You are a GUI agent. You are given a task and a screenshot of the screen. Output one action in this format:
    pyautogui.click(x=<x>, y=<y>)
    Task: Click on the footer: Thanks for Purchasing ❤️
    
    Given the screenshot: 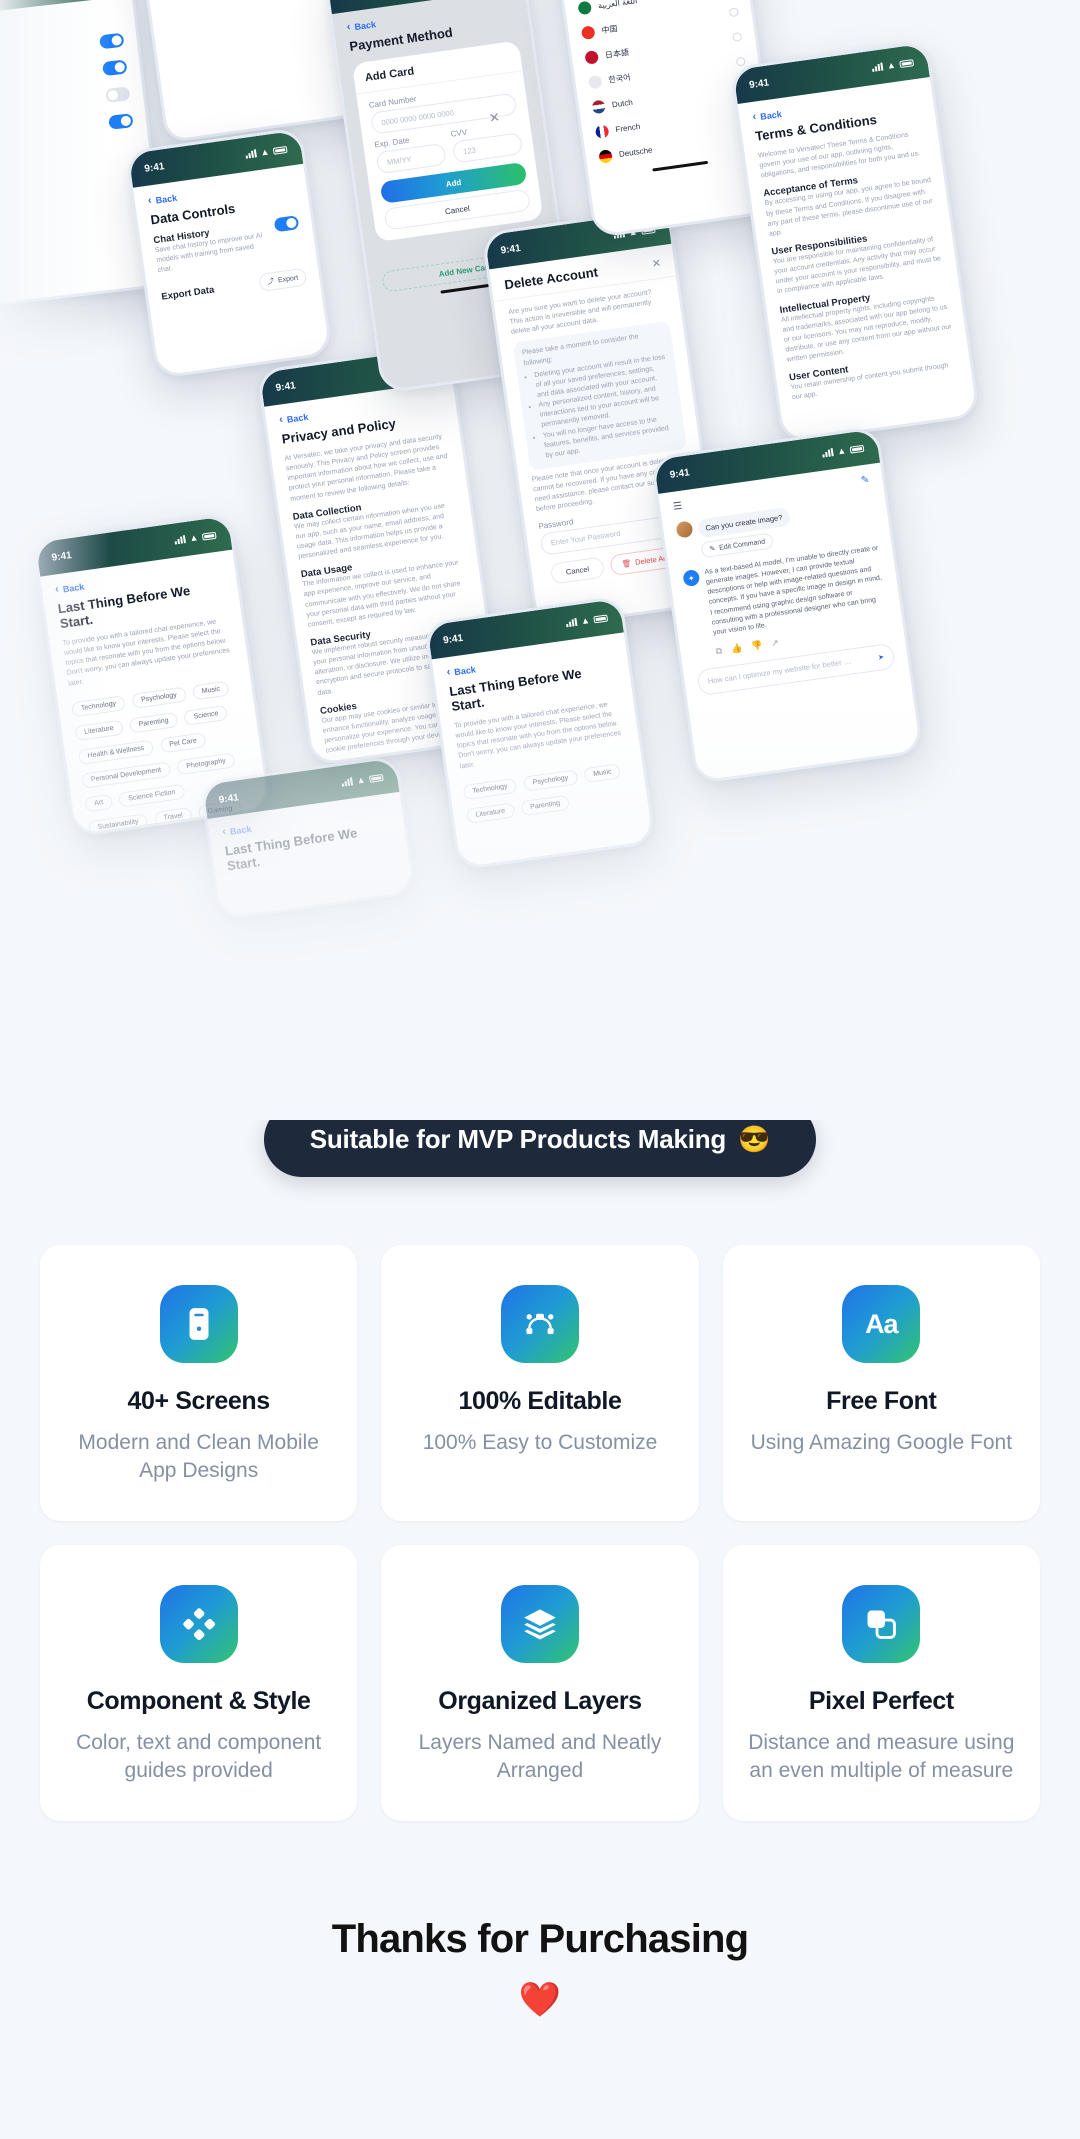 What is the action you would take?
    pyautogui.click(x=540, y=1920)
    